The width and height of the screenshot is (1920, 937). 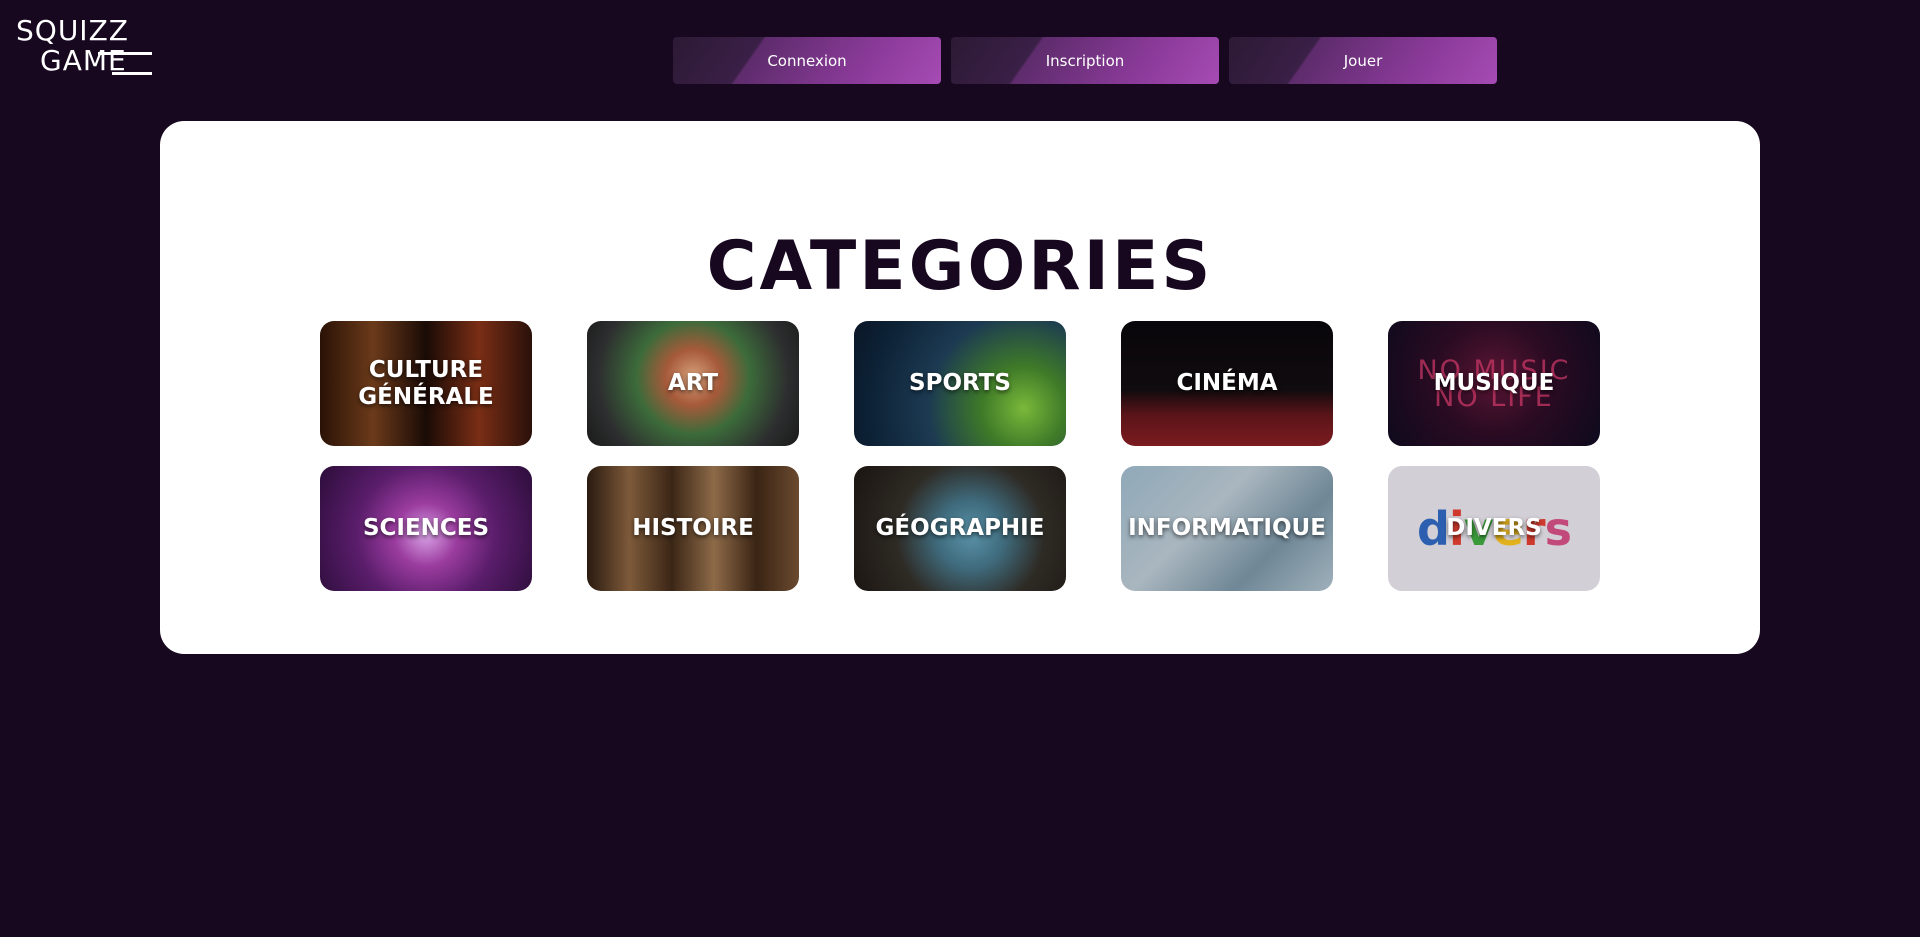 I want to click on inscription-button: Inscription, so click(x=1085, y=60).